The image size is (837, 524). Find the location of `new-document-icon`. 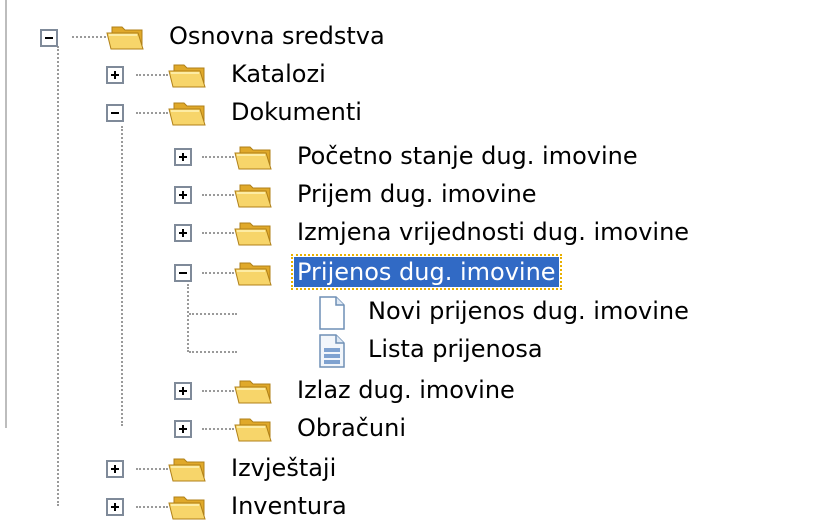

new-document-icon is located at coordinates (332, 313).